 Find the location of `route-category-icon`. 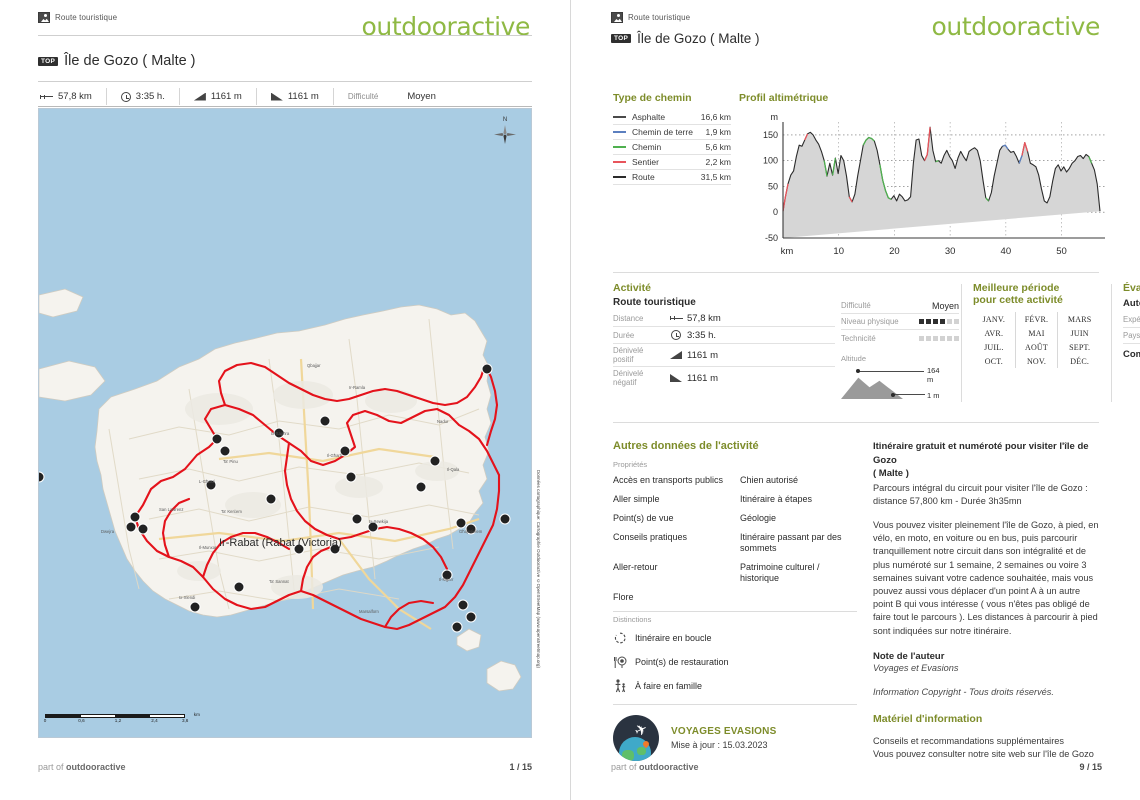

route-category-icon is located at coordinates (44, 17).